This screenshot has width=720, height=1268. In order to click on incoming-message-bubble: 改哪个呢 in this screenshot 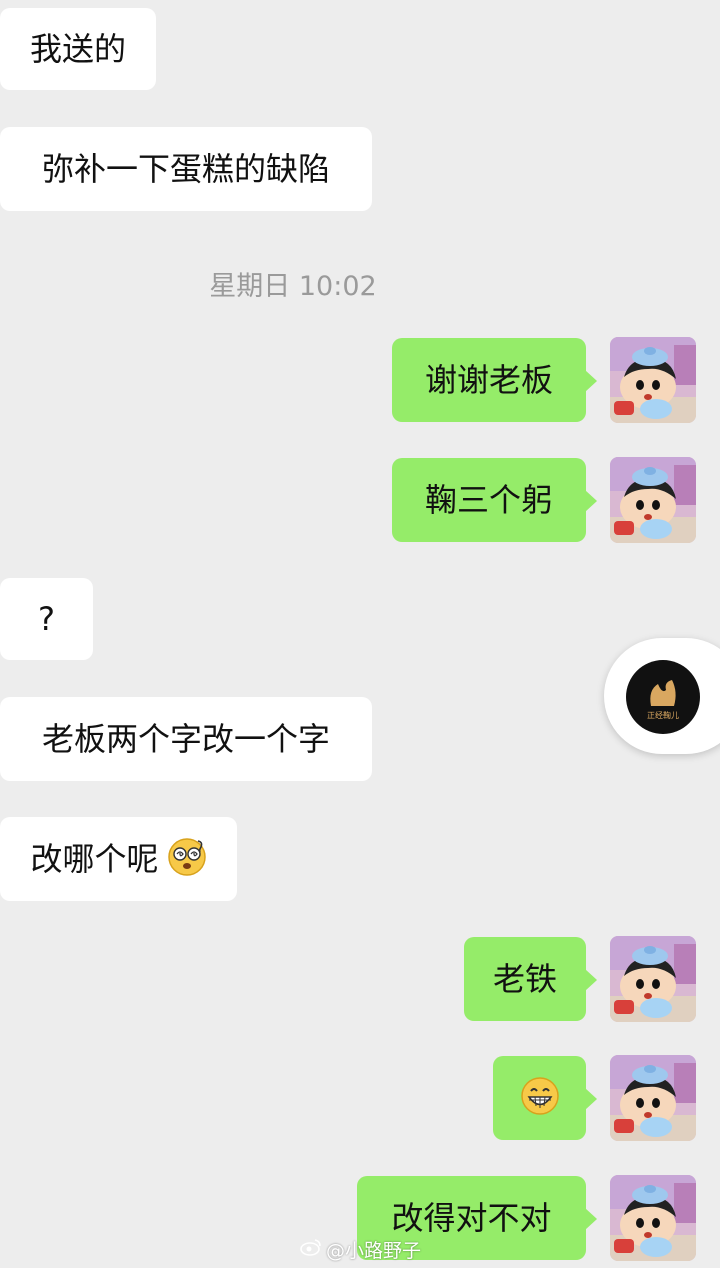, I will do `click(118, 859)`.